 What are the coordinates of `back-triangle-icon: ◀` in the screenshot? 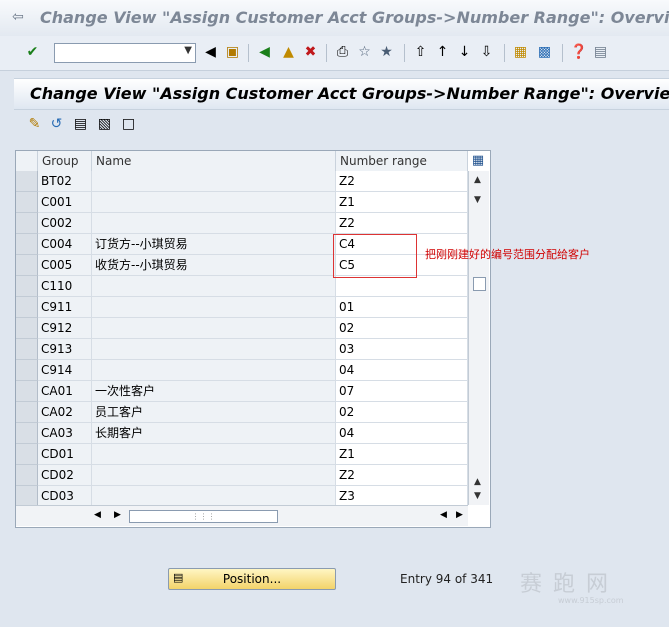 It's located at (210, 52).